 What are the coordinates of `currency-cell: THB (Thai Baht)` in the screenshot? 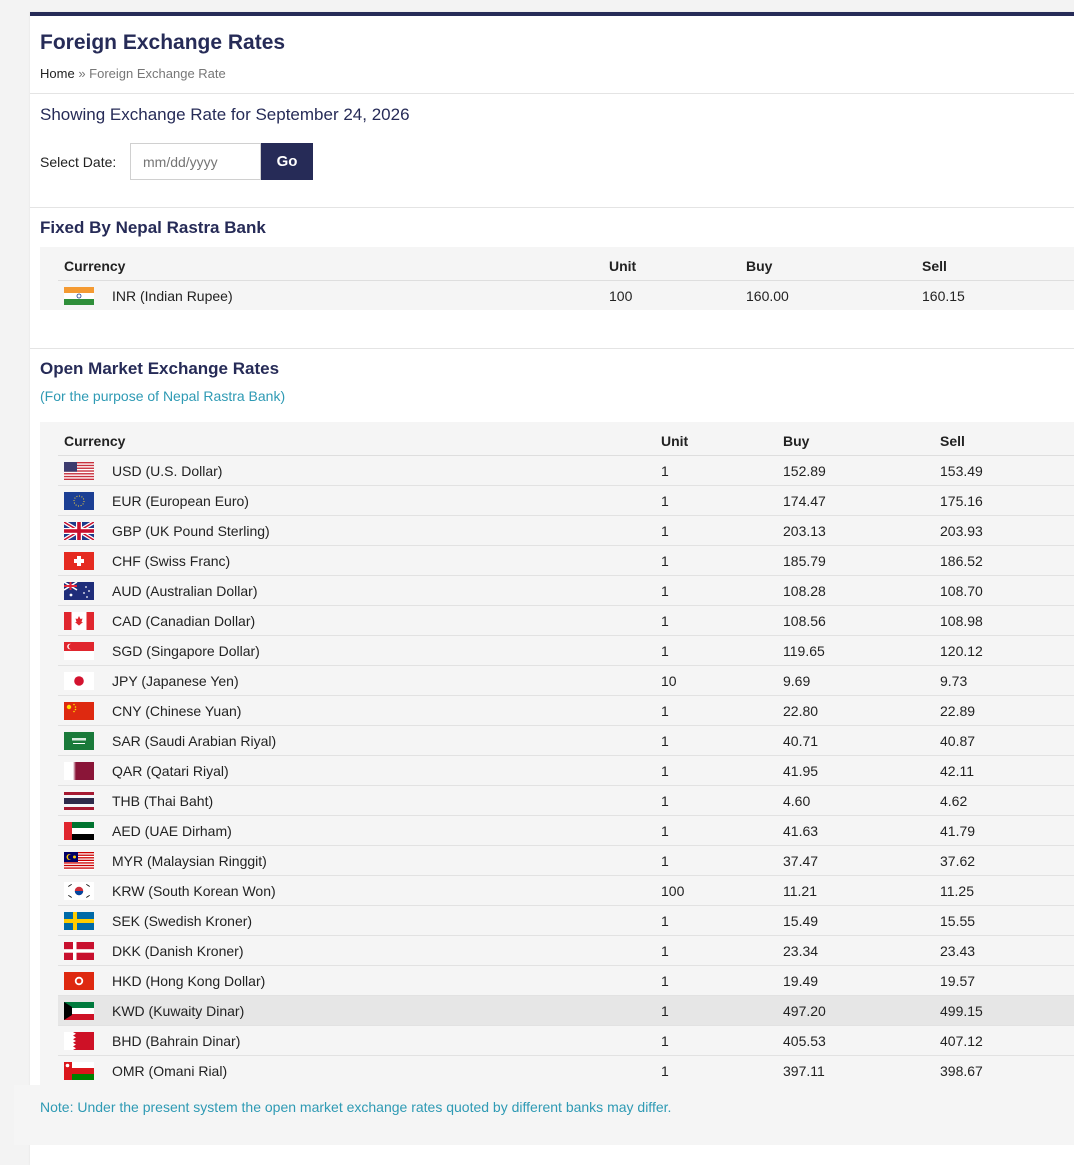 It's located at (356, 800).